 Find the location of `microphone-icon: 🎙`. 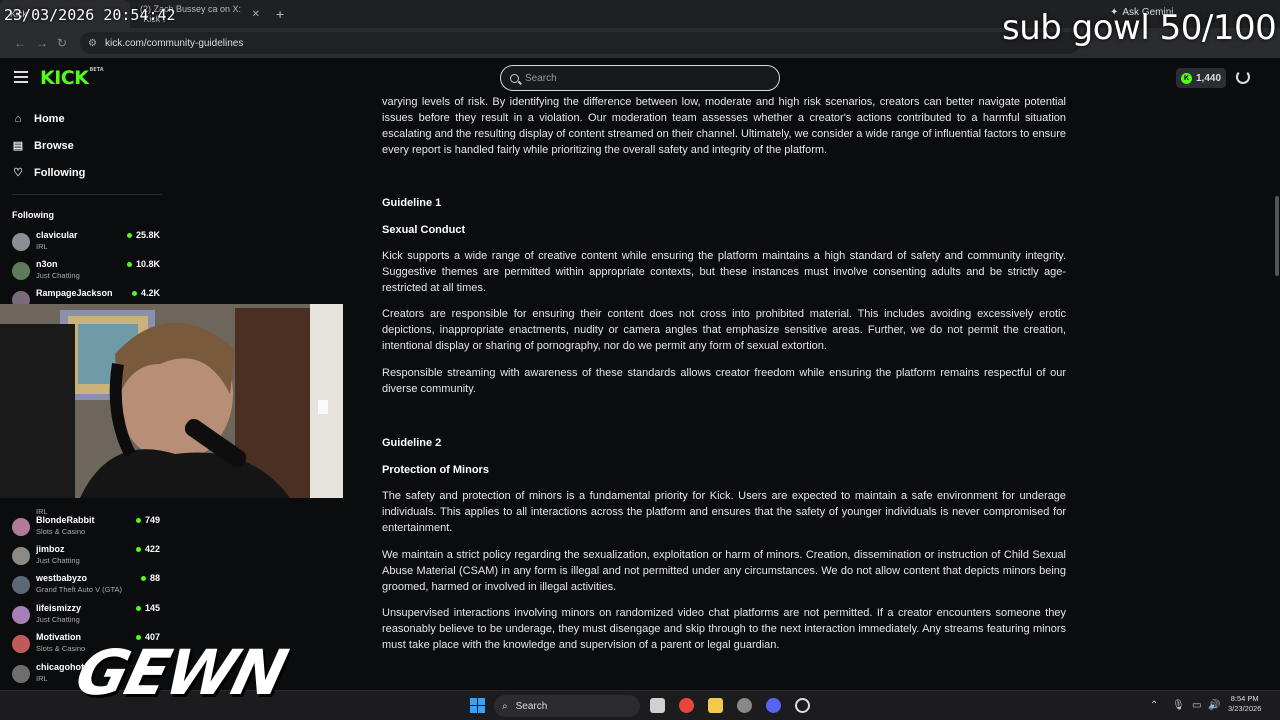

microphone-icon: 🎙 is located at coordinates (1178, 705).